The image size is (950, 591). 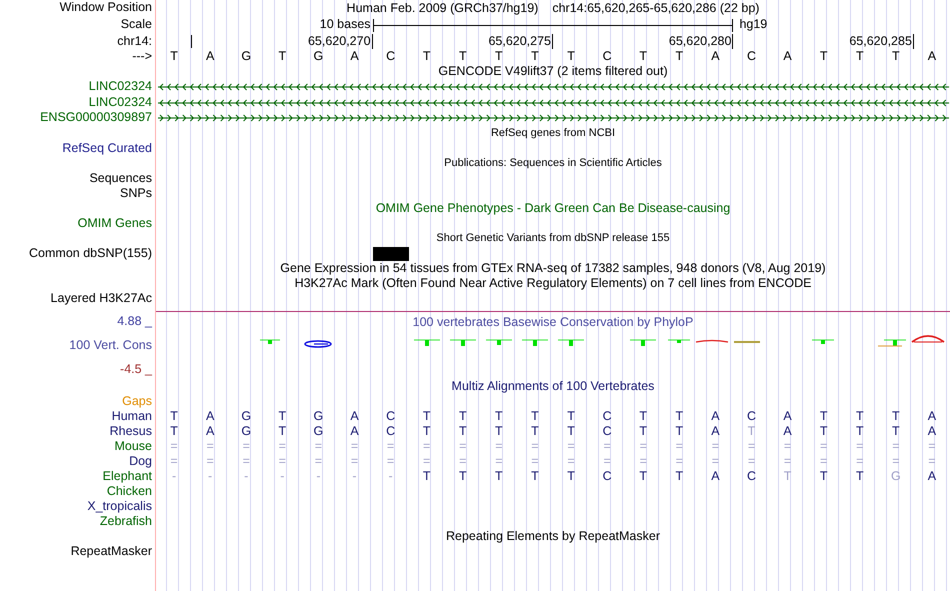 I want to click on species-label: Mouse, so click(x=133, y=445).